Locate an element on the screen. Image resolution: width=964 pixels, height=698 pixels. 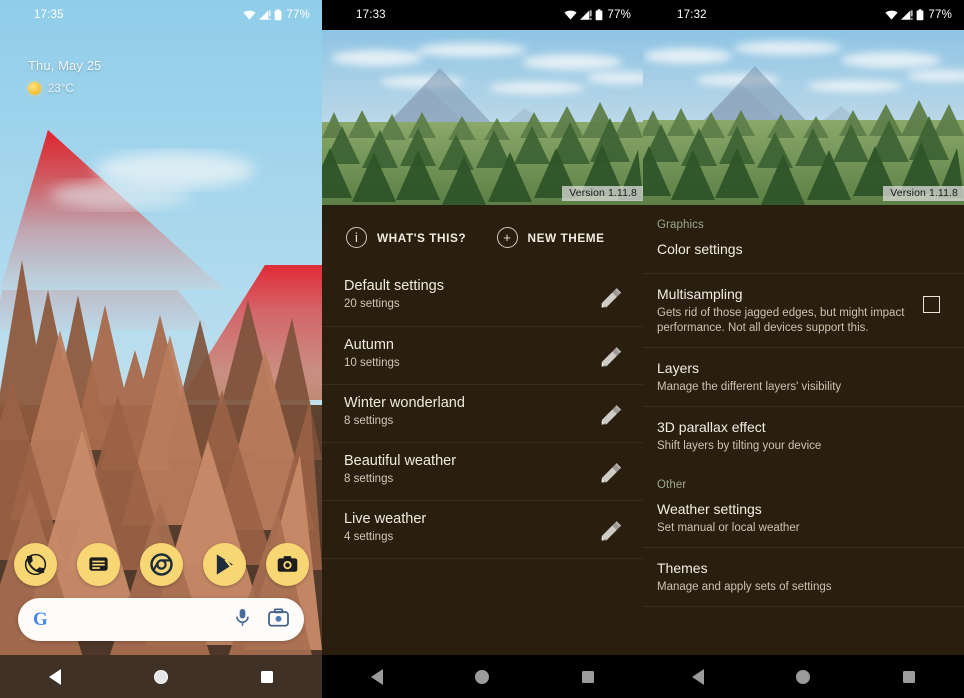
theme-subtitle: 20 settings is located at coordinates (372, 304).